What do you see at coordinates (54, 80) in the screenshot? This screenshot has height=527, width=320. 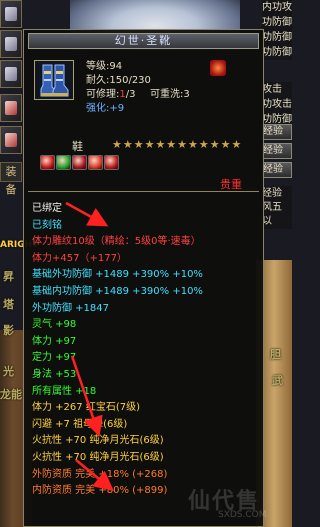 I see `blue-armored-boots-icon` at bounding box center [54, 80].